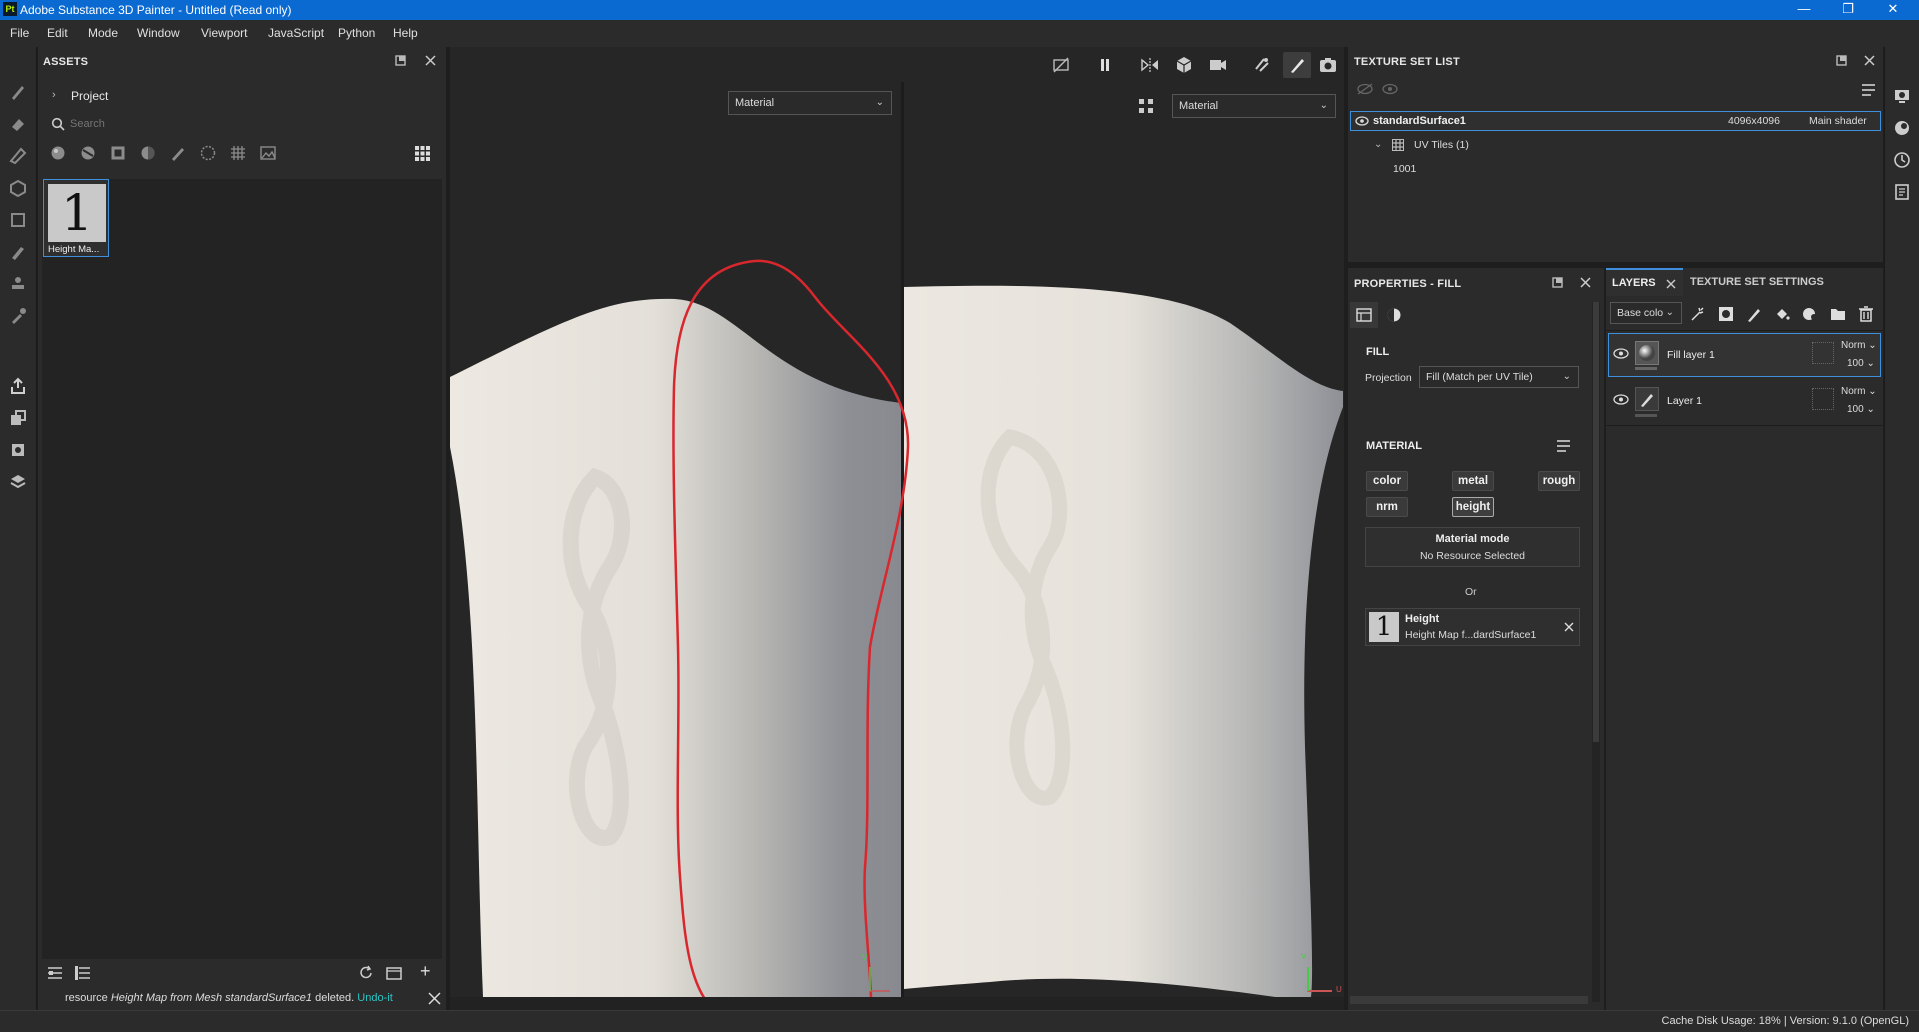  Describe the element at coordinates (18, 450) in the screenshot. I see `render-icon` at that location.